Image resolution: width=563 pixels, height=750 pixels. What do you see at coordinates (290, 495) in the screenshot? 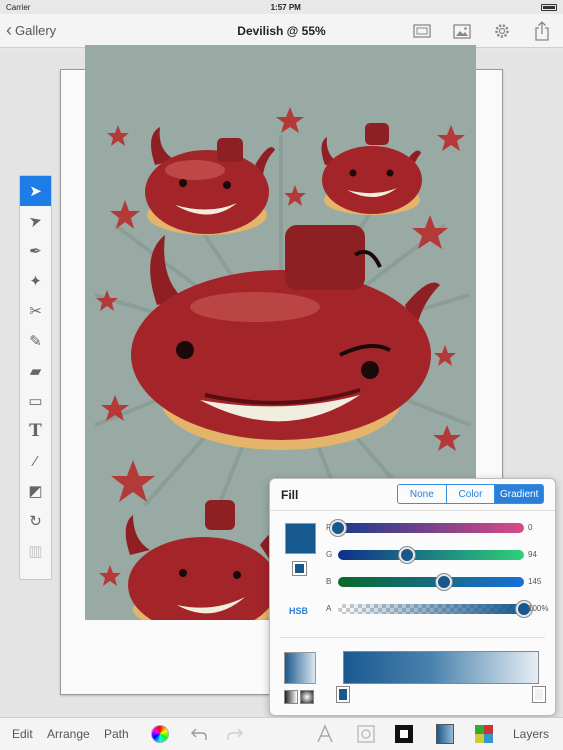
I see `fill-panel-title: Fill` at bounding box center [290, 495].